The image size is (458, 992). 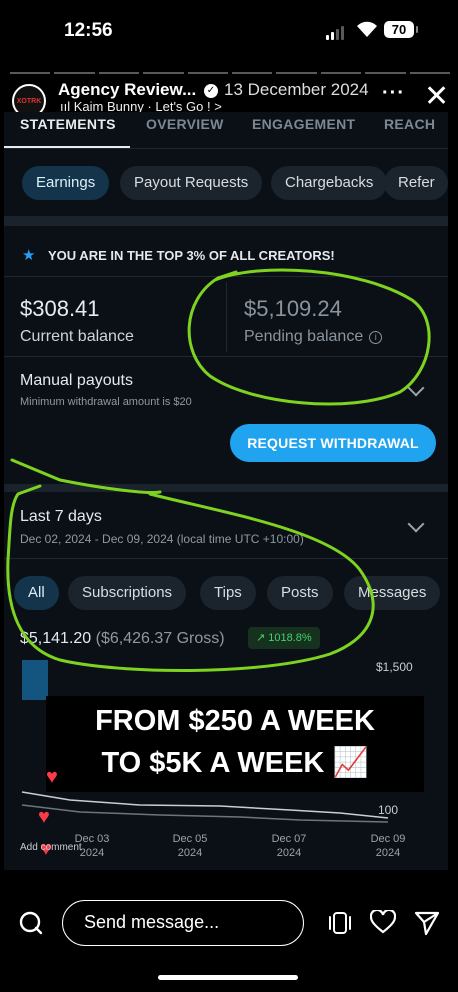 What do you see at coordinates (289, 839) in the screenshot?
I see `x-tick-date: Dec 07` at bounding box center [289, 839].